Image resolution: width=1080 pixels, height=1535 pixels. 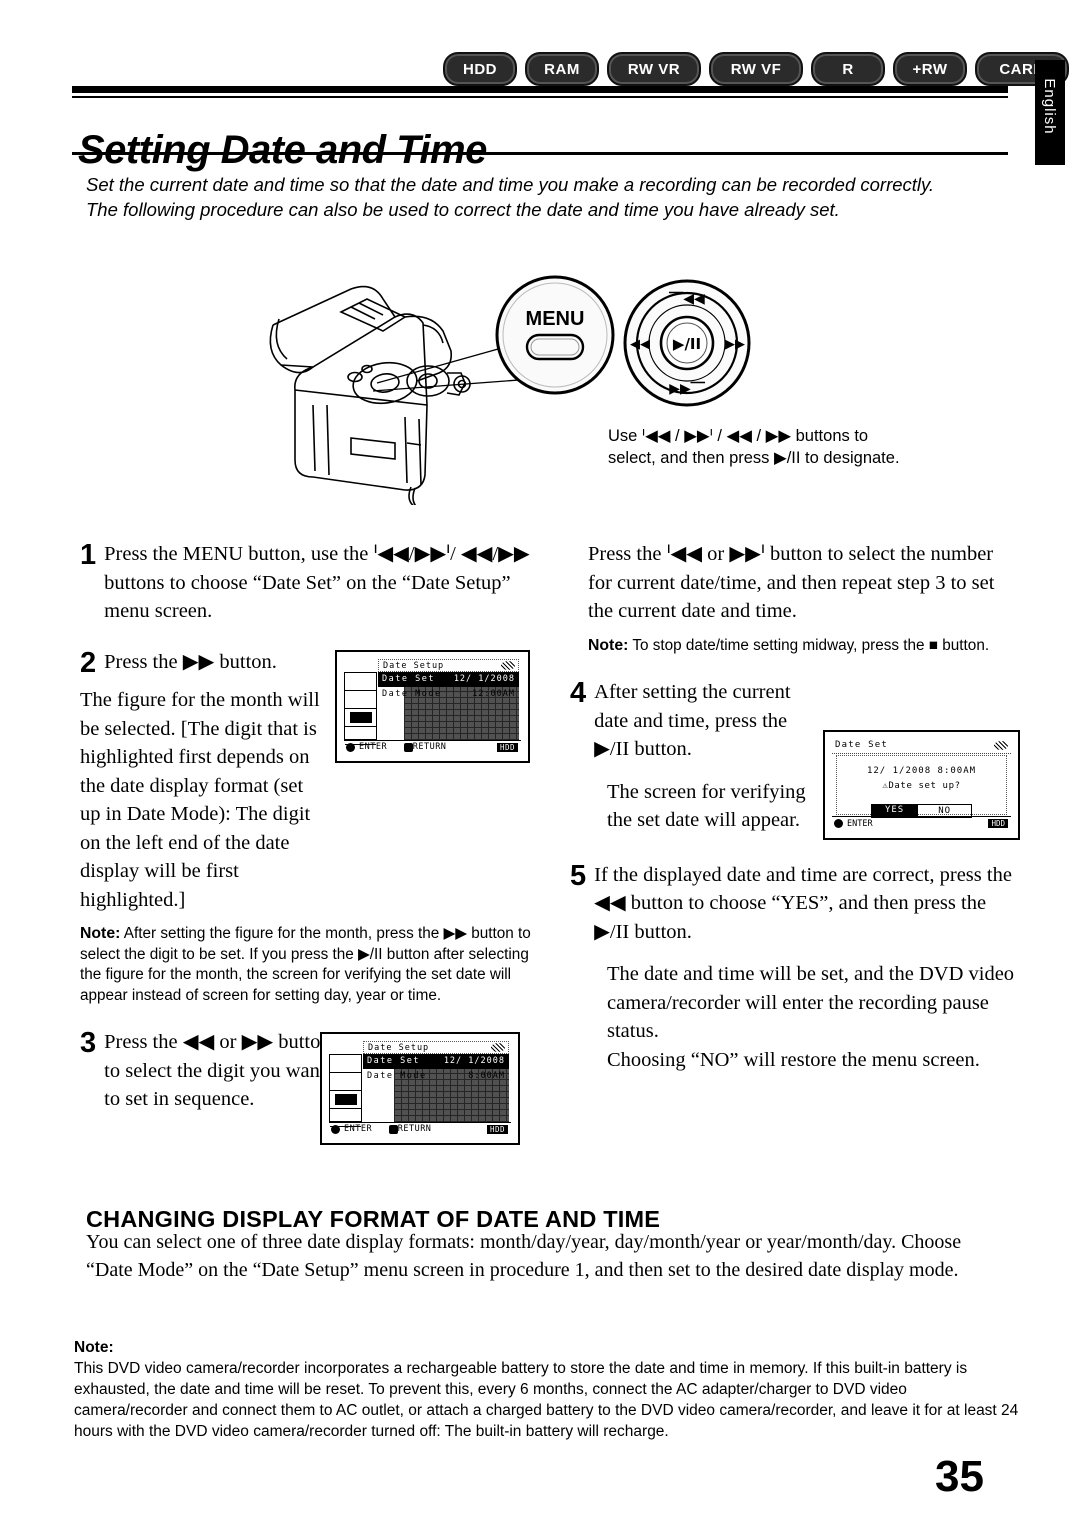 I want to click on verify-footer-badge: HDD, so click(x=998, y=823).